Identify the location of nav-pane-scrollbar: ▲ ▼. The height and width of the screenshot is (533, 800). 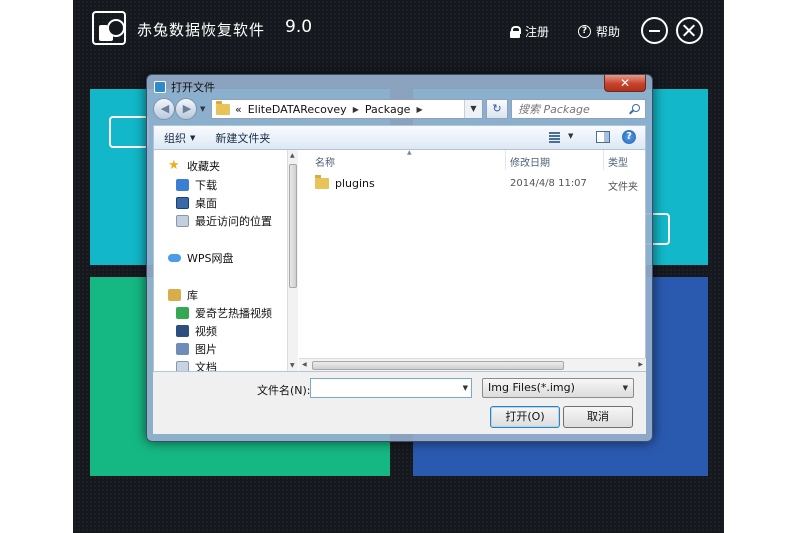
(292, 260).